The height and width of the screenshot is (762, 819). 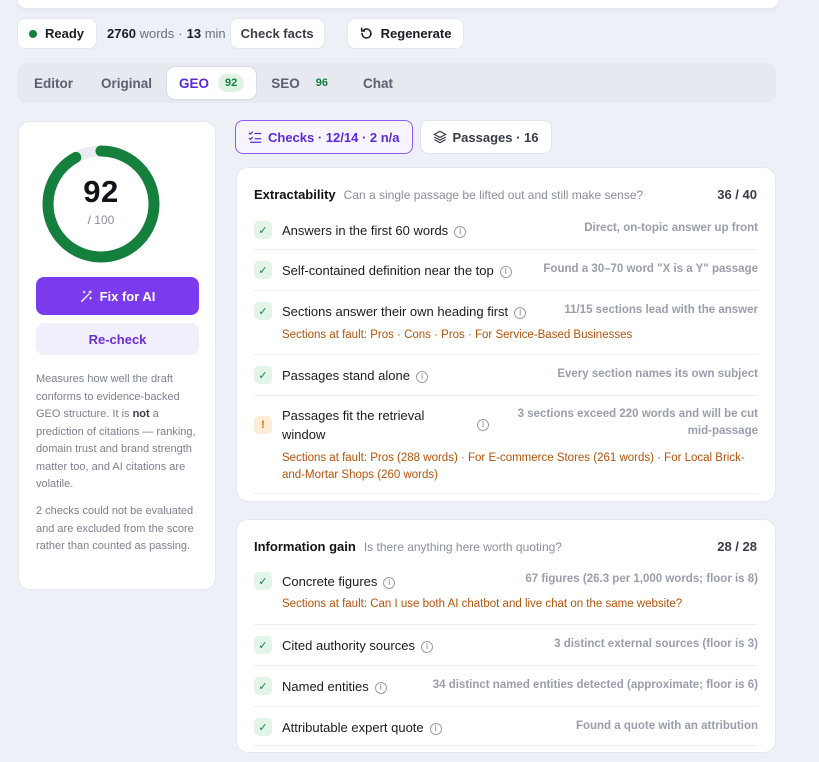 I want to click on check-label-text: Passages fit the retrieval window, so click(x=353, y=425).